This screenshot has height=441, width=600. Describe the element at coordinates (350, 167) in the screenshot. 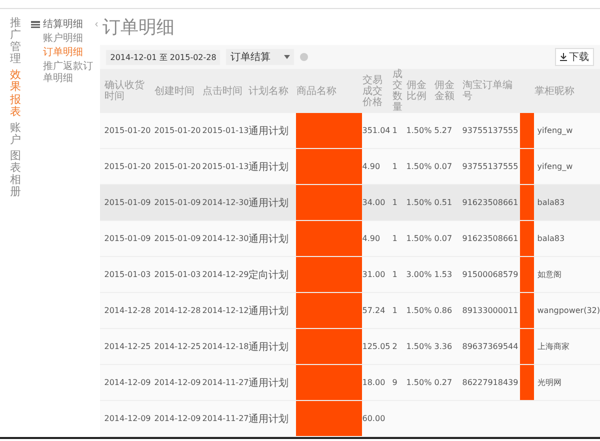

I see `table-row: 2015-01-20 2015-01-20 2015-01-13通用计划 4.90 1 1.50% 0.07 93755137555 yifeng_w` at that location.